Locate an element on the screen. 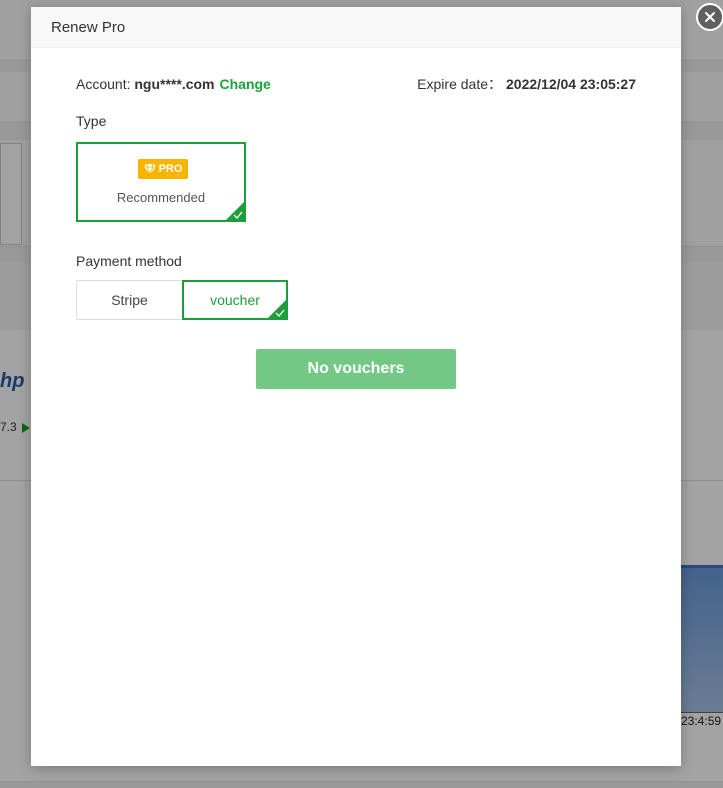 The width and height of the screenshot is (723, 788). payment-option-voucher: voucher is located at coordinates (235, 300).